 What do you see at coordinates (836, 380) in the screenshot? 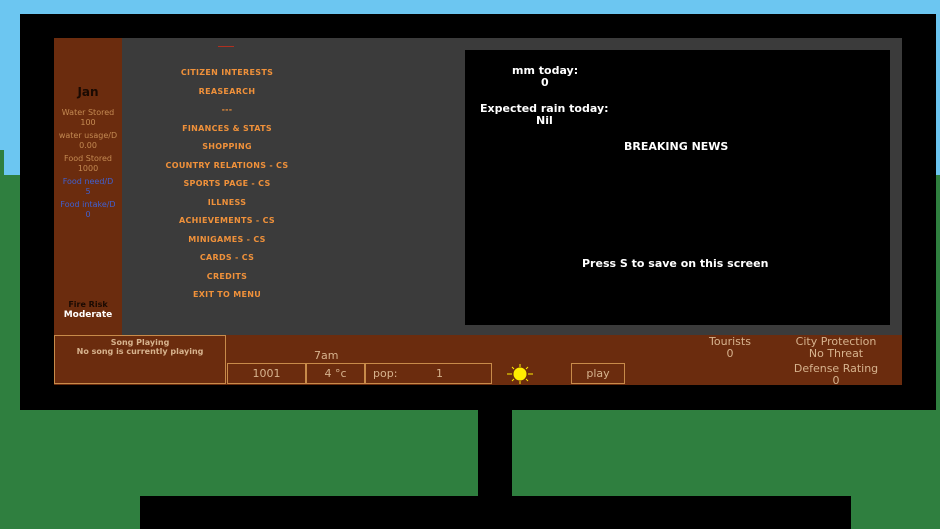
I see `defense-rating-value: 0` at bounding box center [836, 380].